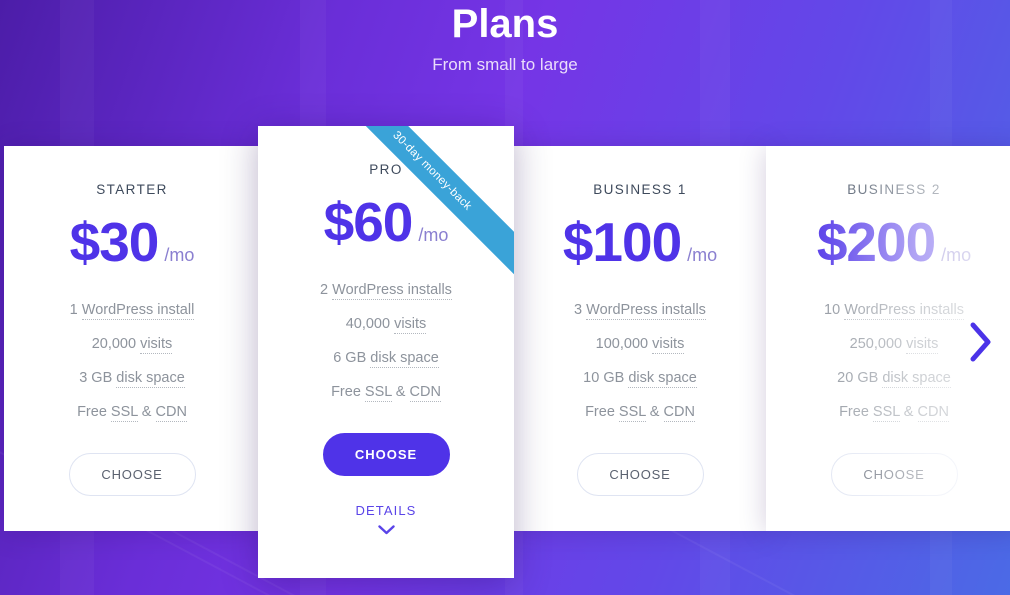 The width and height of the screenshot is (1010, 595). I want to click on plan-price: $200, so click(876, 242).